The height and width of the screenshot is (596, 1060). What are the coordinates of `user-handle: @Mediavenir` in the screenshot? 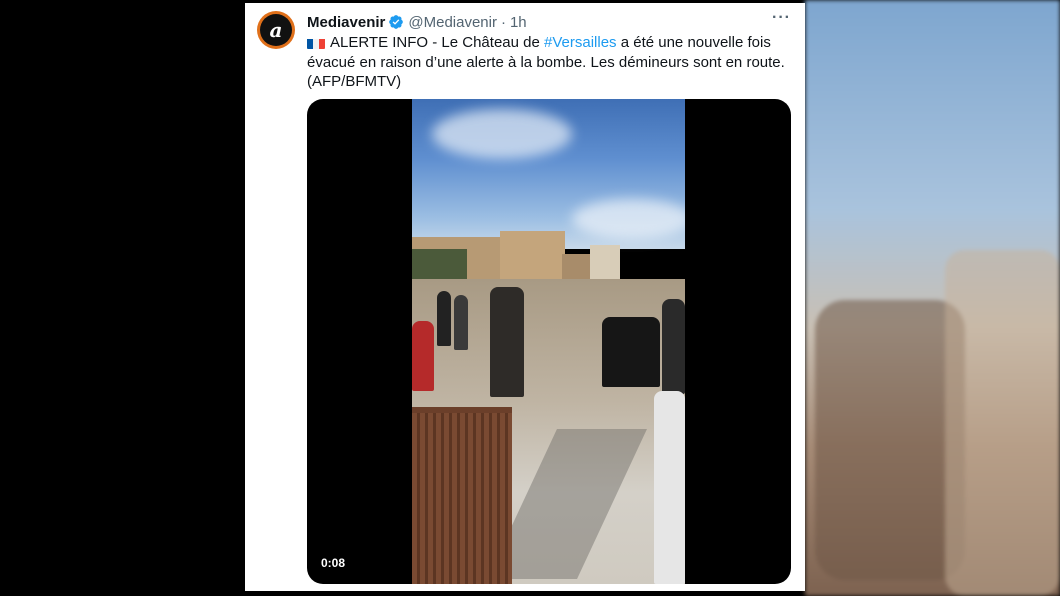 It's located at (452, 22).